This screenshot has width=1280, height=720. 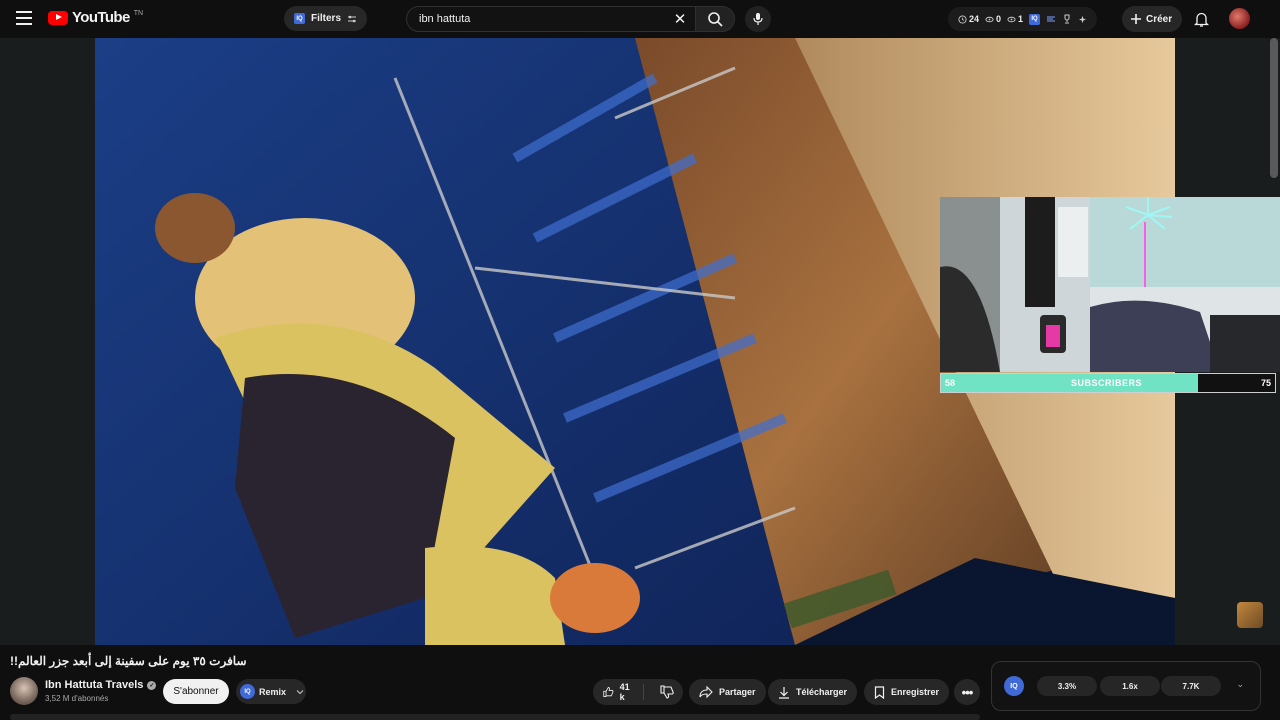 What do you see at coordinates (1067, 686) in the screenshot?
I see `engagement-stat: 3.3%` at bounding box center [1067, 686].